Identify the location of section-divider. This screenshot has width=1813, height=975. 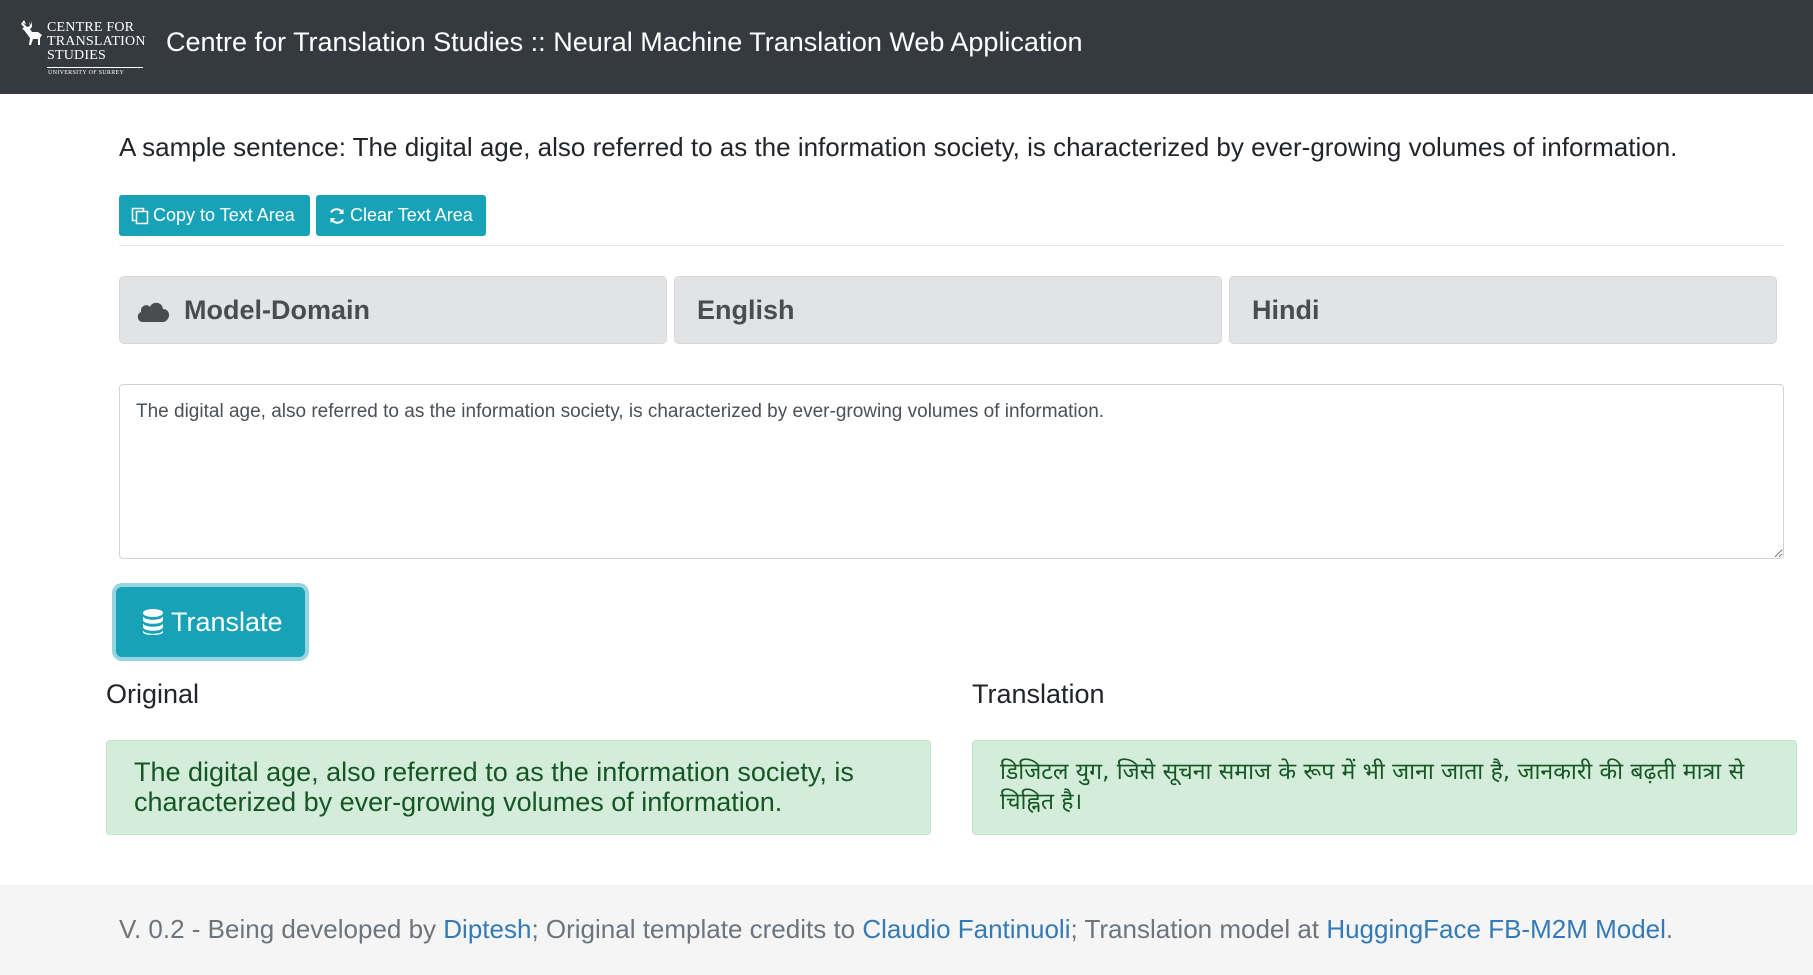
(951, 245).